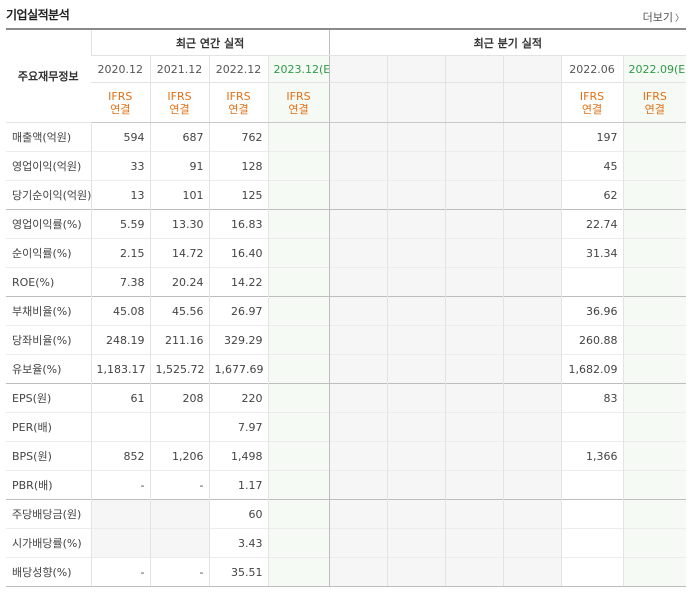 Image resolution: width=694 pixels, height=593 pixels. Describe the element at coordinates (346, 514) in the screenshot. I see `table-row: 주당배당금(원) 60` at that location.